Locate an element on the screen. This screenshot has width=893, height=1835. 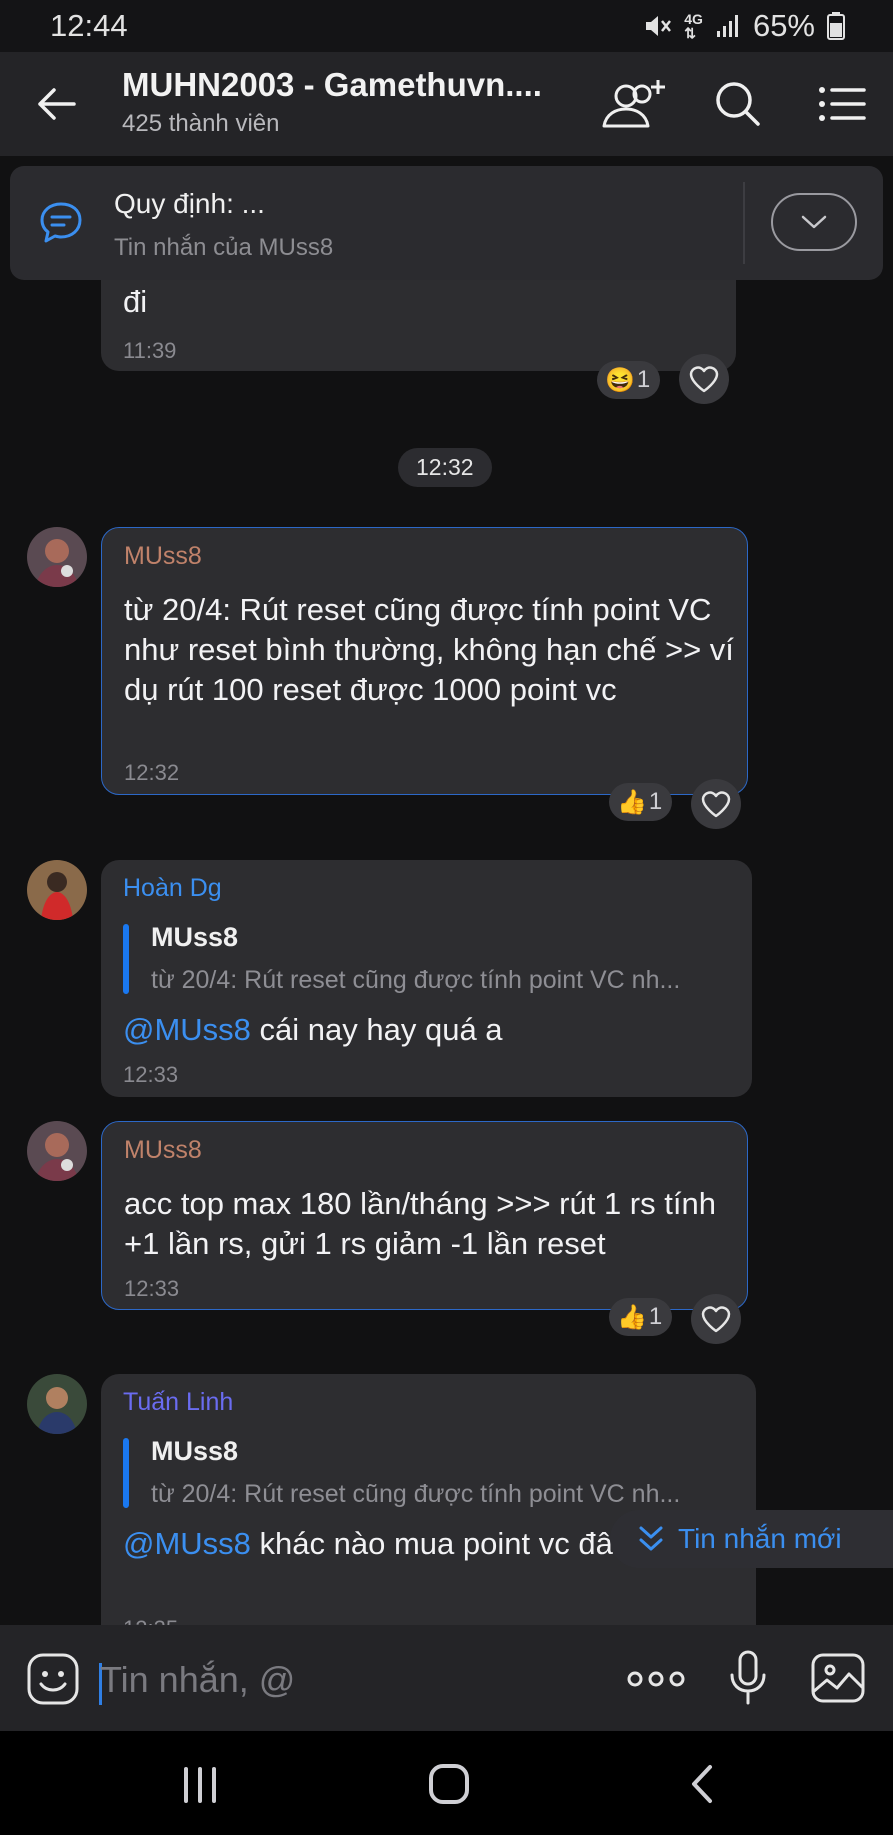
laughing-emoji-icon: 😆 is located at coordinates (620, 380).